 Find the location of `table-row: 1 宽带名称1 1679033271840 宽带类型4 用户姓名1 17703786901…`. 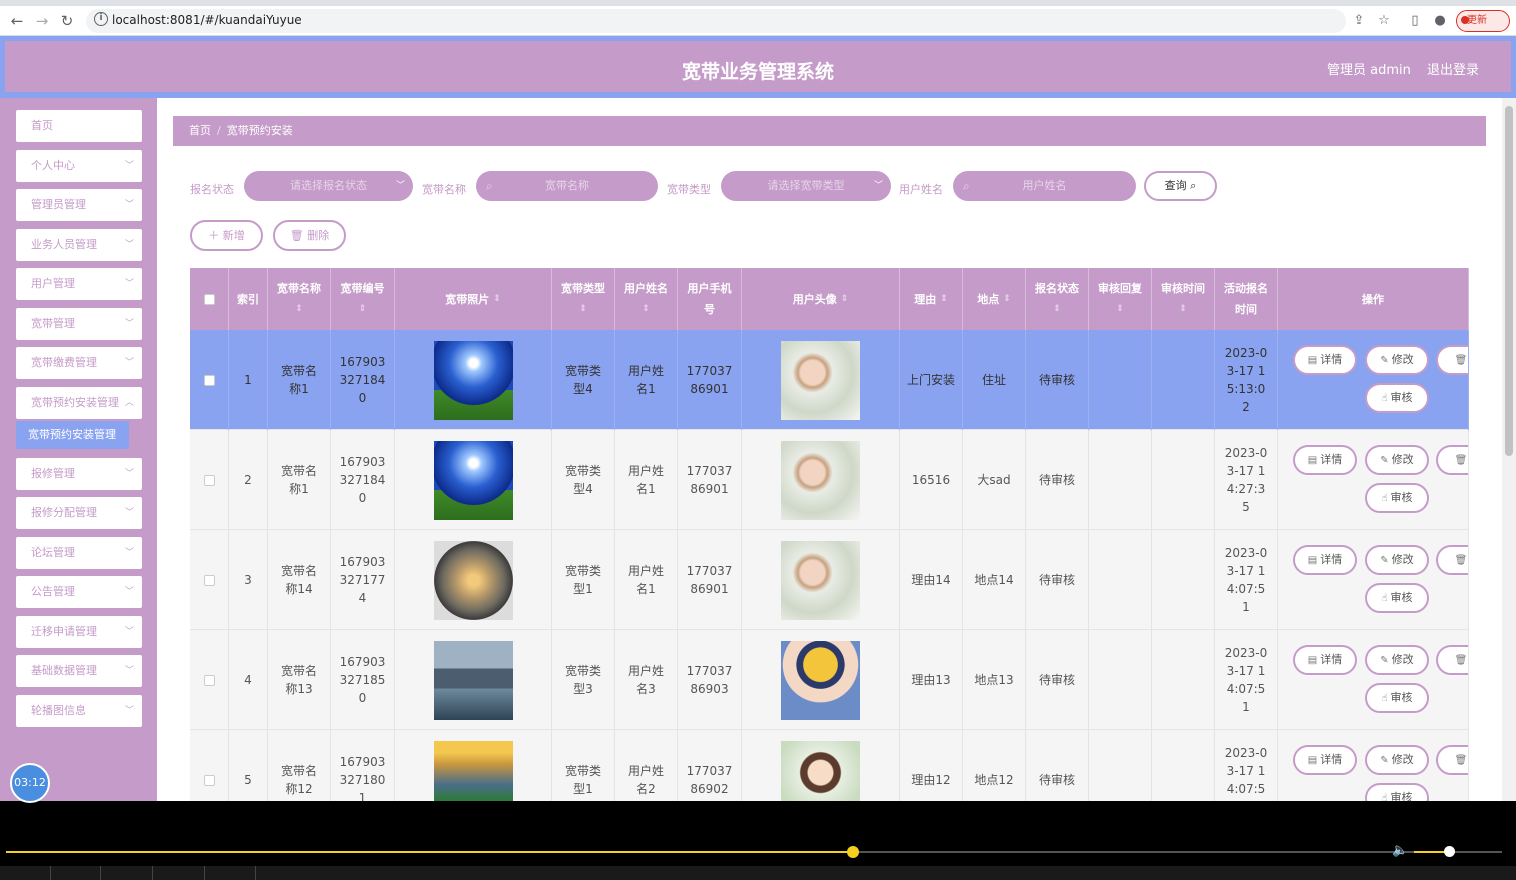

table-row: 1 宽带名称1 1679033271840 宽带类型4 用户姓名1 17703786901… is located at coordinates (829, 380).